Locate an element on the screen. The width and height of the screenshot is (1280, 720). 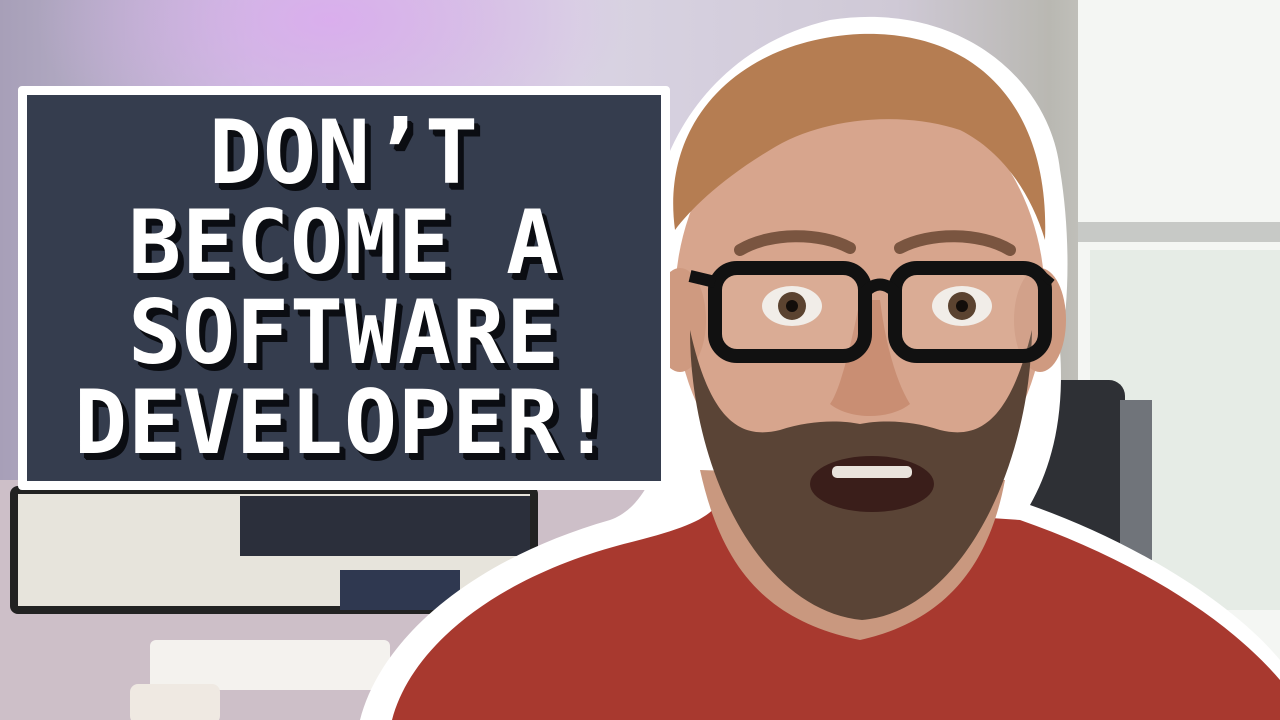
left-temple is located at coordinates (702, 279).